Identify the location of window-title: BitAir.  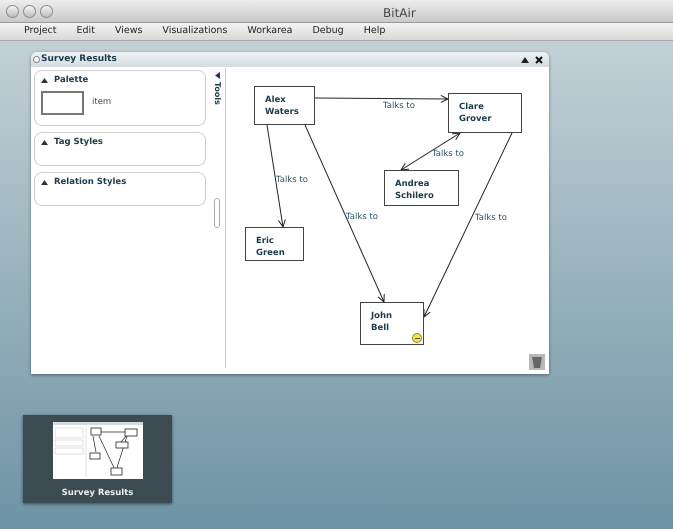
(399, 13).